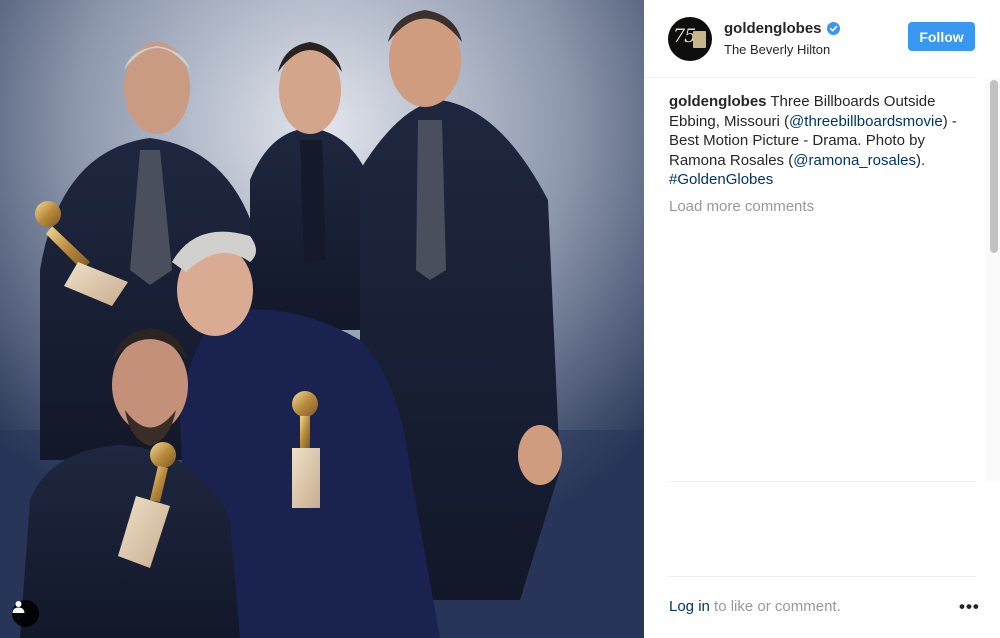 The image size is (1000, 638). Describe the element at coordinates (684, 35) in the screenshot. I see `avatar-mark: 75` at that location.